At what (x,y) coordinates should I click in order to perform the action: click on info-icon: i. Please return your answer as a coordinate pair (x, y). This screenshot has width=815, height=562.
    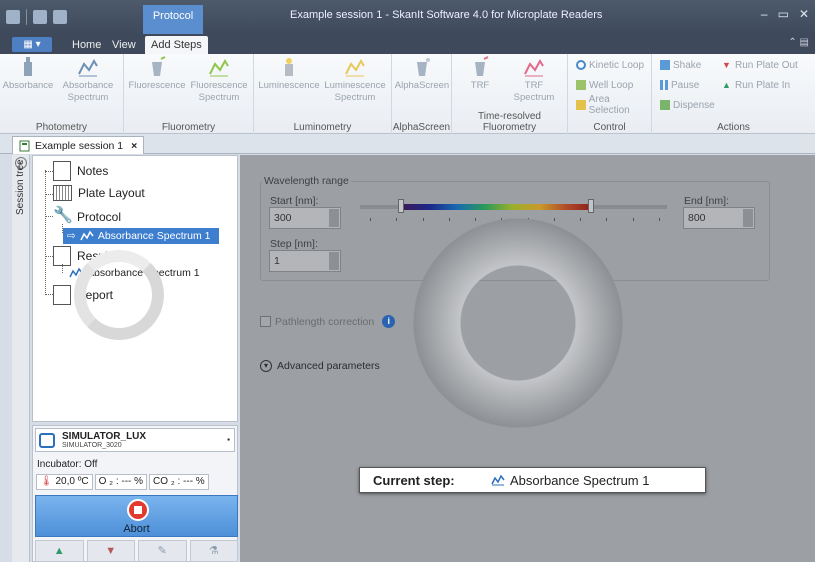
    Looking at the image, I should click on (389, 321).